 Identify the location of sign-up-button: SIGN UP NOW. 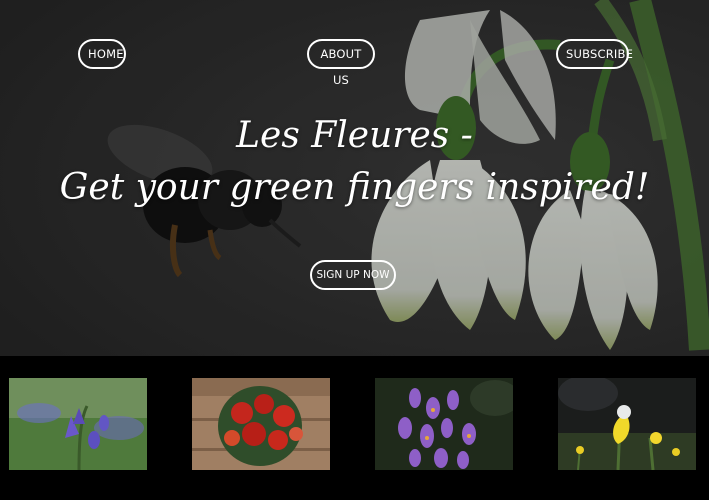
(353, 275).